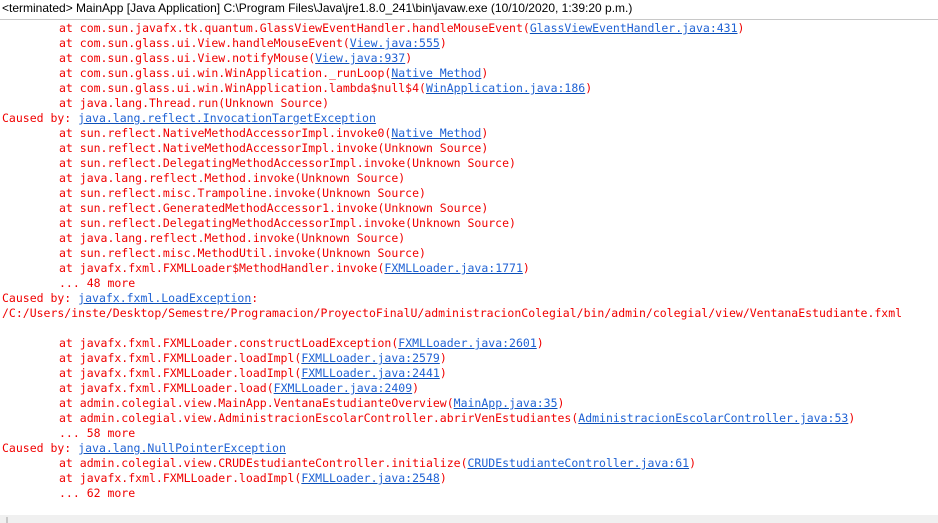  Describe the element at coordinates (97, 433) in the screenshot. I see `console-text: ... 58 more` at that location.